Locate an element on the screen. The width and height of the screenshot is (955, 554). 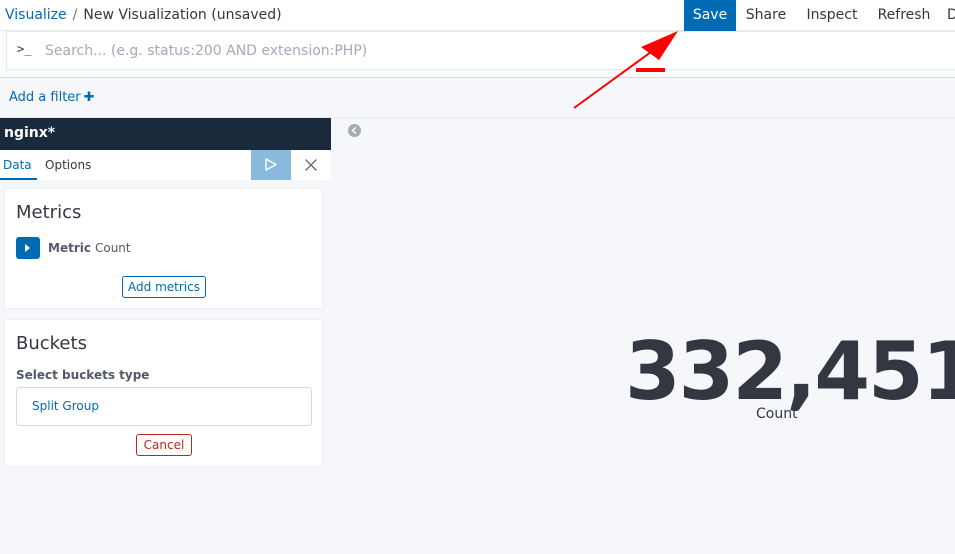
metric-label-text: Metric is located at coordinates (69, 248).